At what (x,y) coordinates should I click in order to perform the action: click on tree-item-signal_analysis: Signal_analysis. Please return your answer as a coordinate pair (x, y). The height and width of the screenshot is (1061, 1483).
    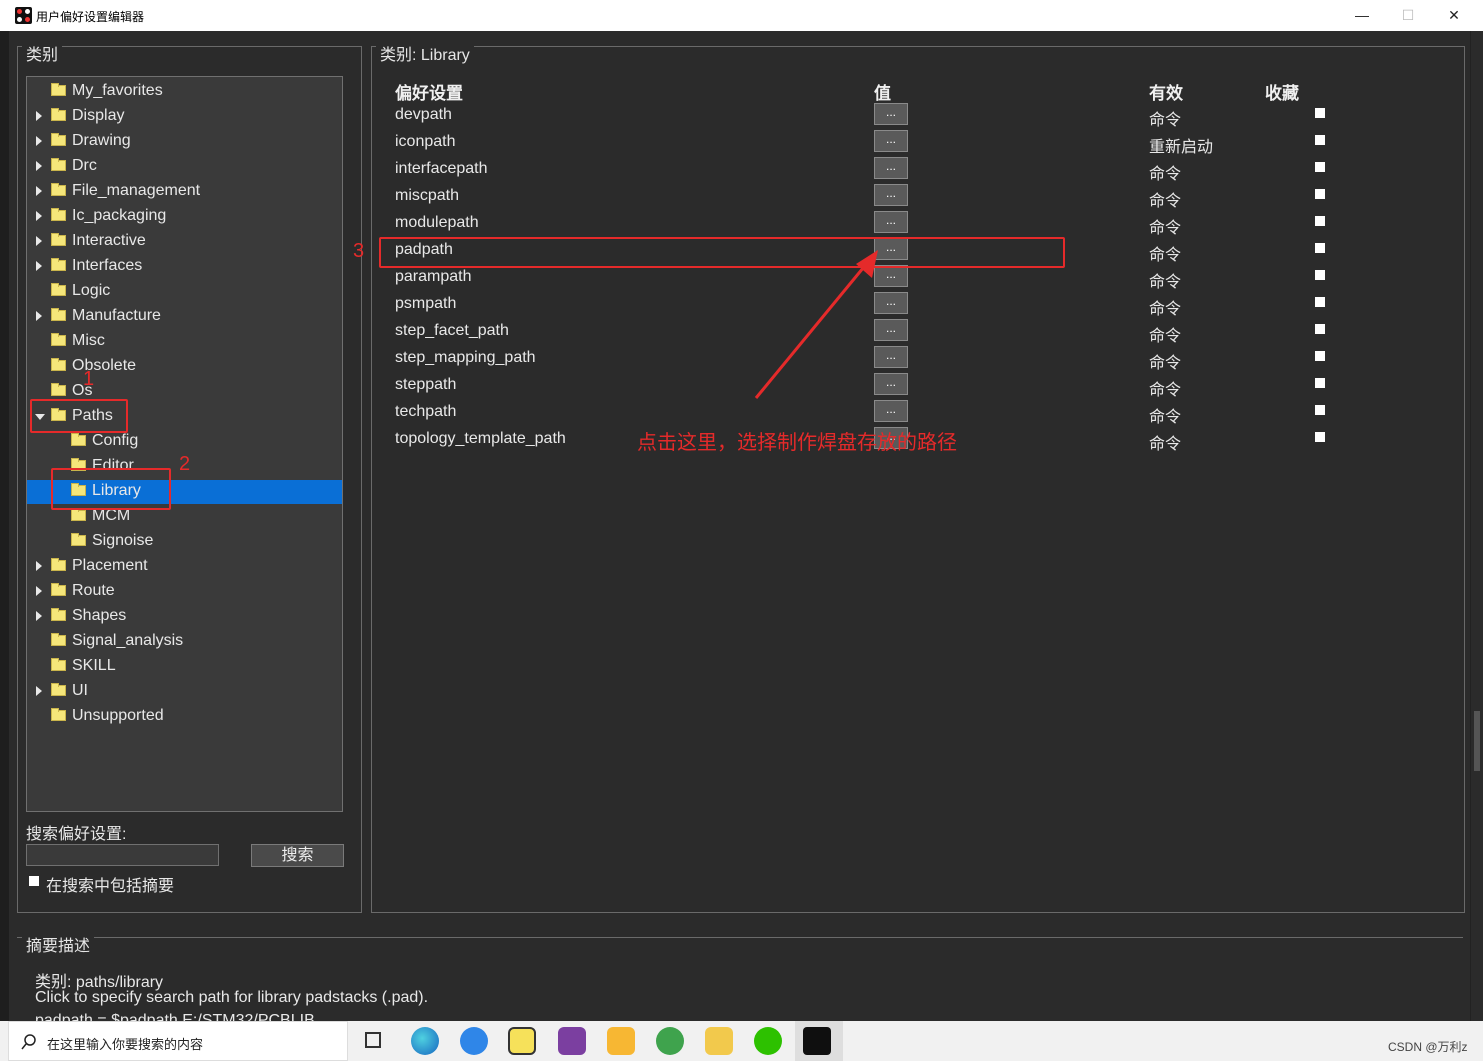
    Looking at the image, I should click on (177, 642).